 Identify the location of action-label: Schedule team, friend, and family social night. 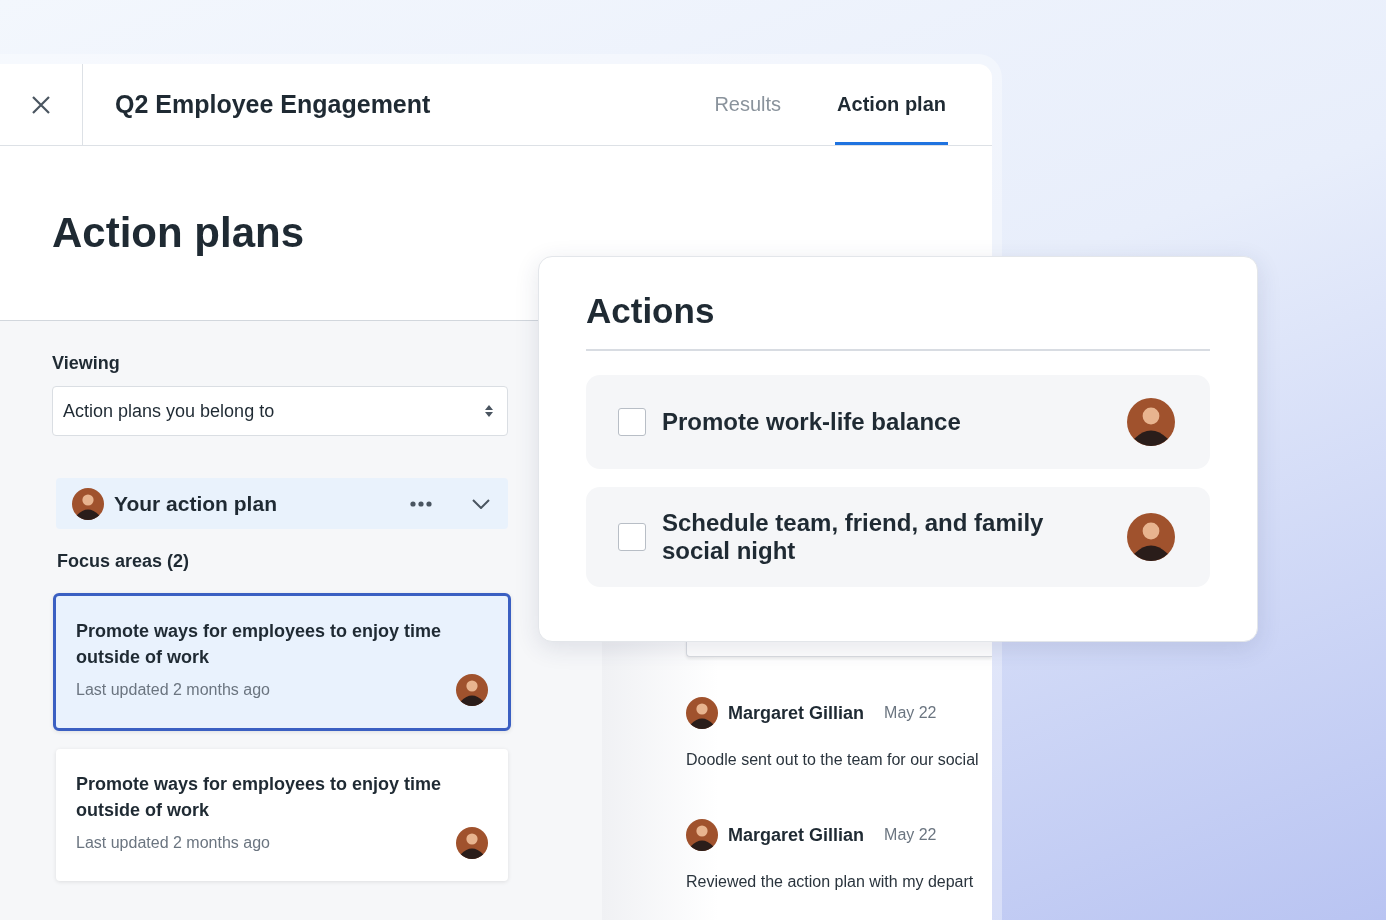
(853, 537).